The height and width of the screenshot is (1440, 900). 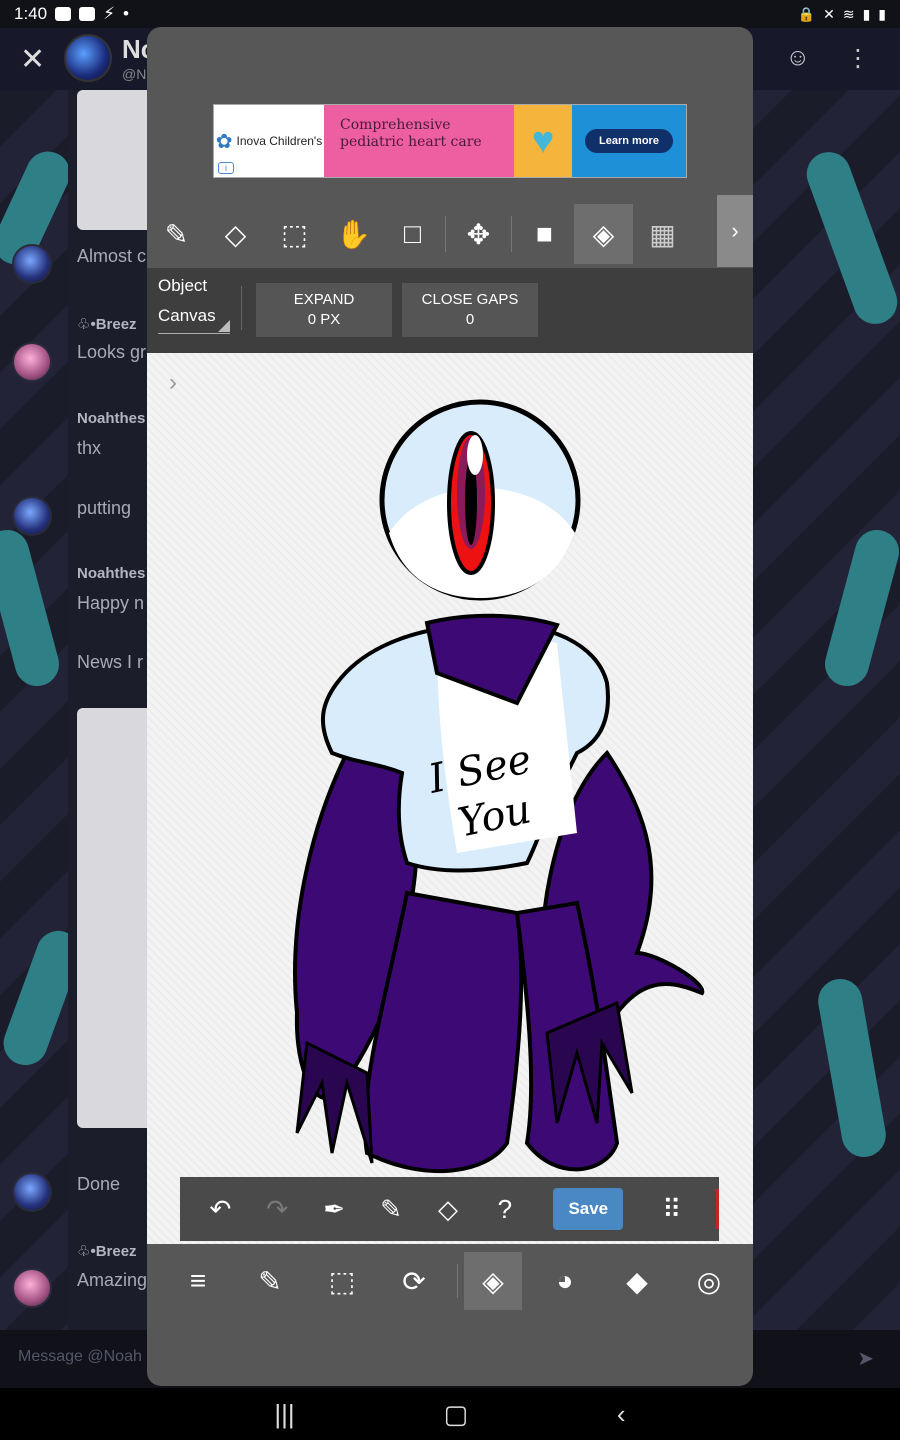 What do you see at coordinates (621, 1414) in the screenshot?
I see `back-icon: ‹` at bounding box center [621, 1414].